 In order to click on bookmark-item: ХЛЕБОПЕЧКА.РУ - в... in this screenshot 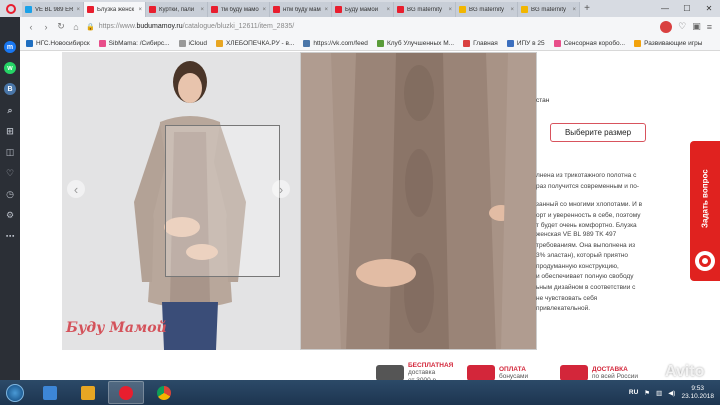, I will do `click(254, 43)`.